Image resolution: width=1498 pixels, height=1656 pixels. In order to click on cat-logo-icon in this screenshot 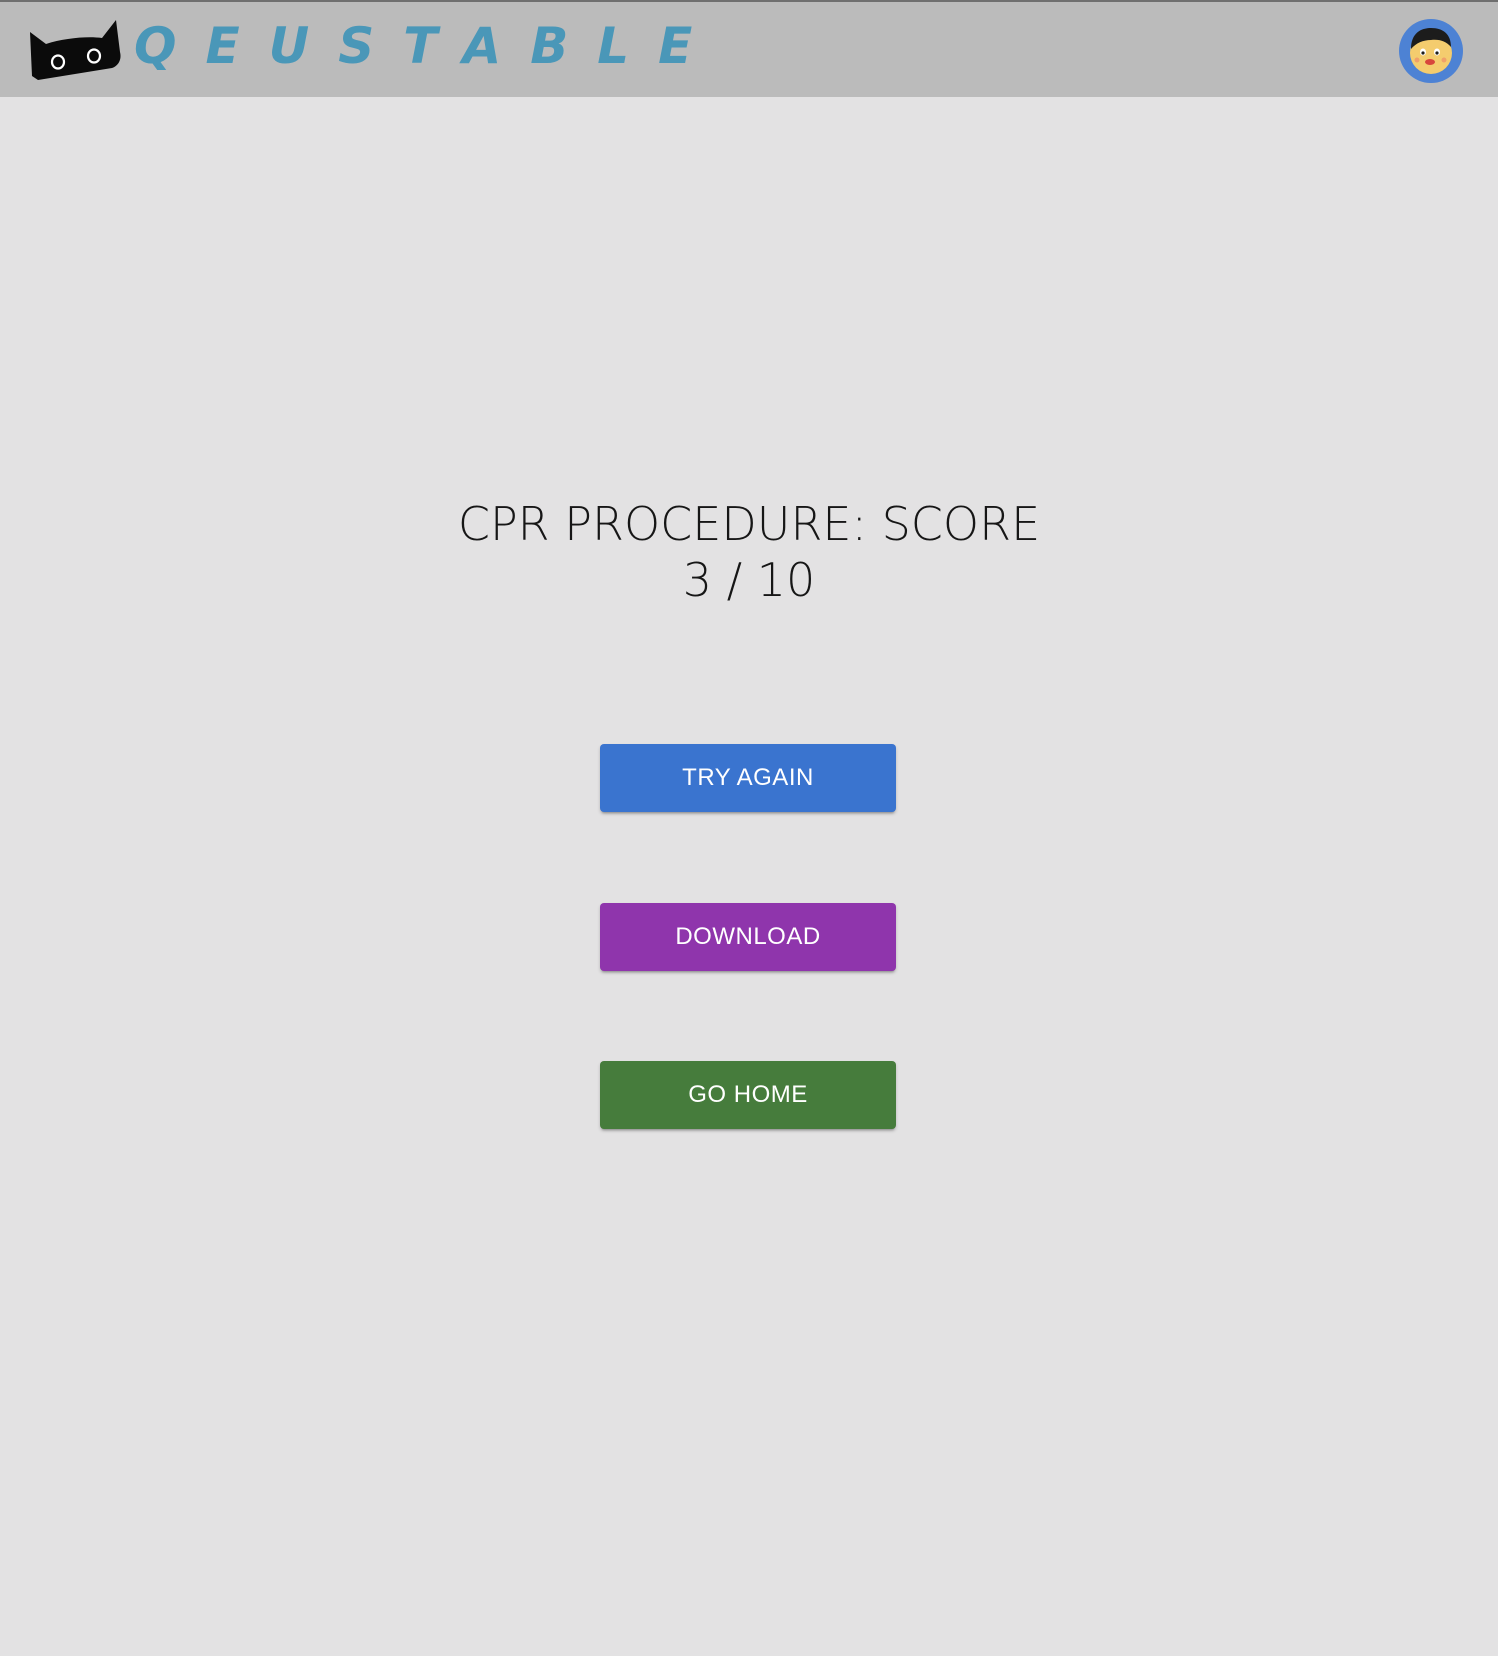, I will do `click(76, 49)`.